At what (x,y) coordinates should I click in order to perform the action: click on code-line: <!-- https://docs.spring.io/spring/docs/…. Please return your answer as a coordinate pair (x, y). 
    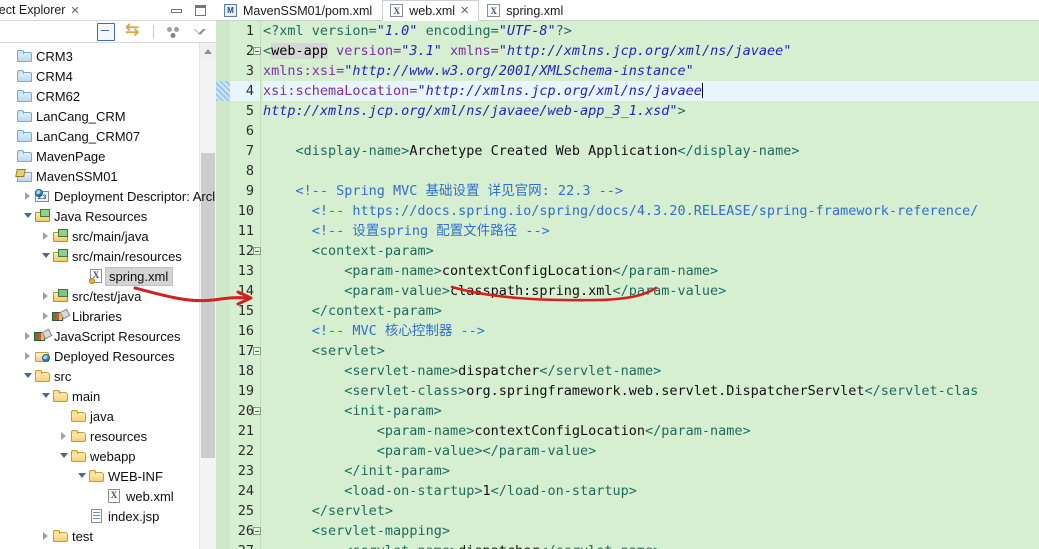
    Looking at the image, I should click on (651, 211).